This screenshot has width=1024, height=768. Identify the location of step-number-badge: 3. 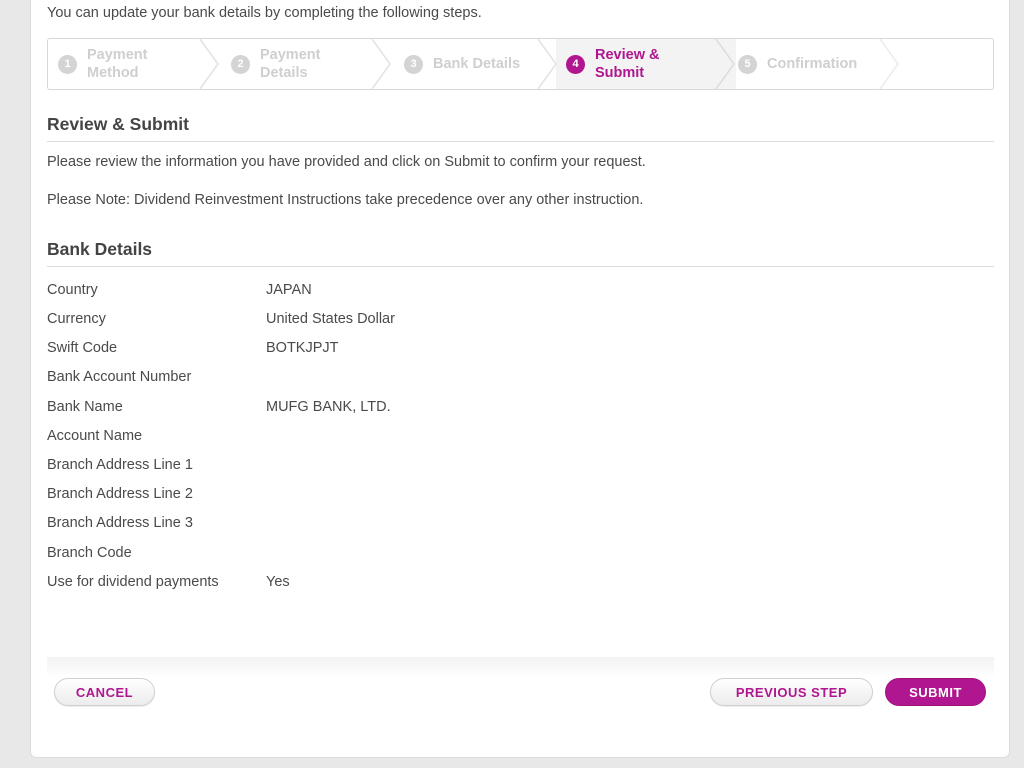
(413, 64).